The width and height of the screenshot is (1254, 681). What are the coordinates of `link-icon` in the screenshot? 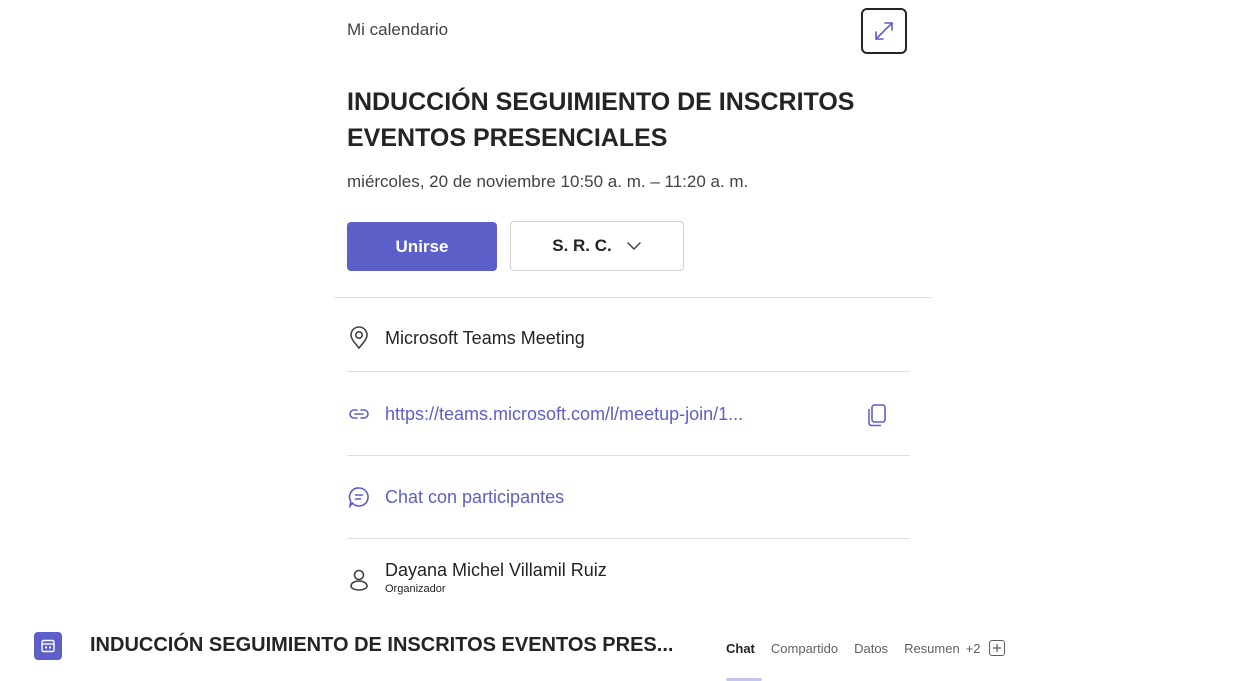 It's located at (359, 414).